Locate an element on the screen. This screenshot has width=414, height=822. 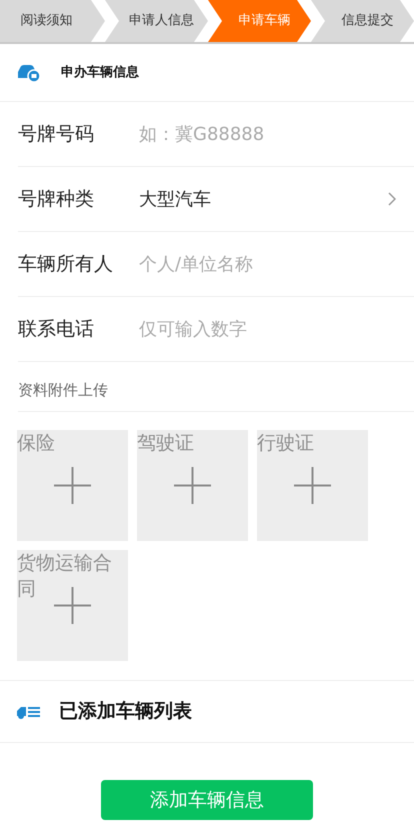
step-tab: 申请车辆 is located at coordinates (259, 21).